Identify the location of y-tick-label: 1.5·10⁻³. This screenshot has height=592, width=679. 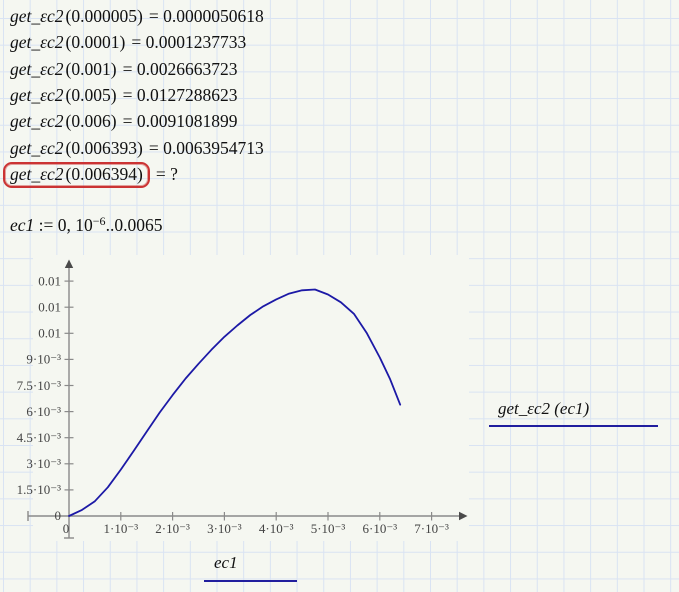
(39, 489).